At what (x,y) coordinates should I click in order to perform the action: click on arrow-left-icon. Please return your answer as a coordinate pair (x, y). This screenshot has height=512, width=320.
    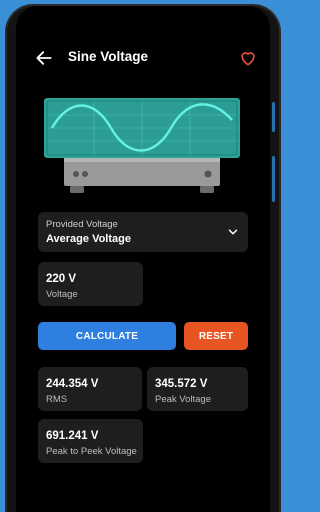
    Looking at the image, I should click on (44, 58).